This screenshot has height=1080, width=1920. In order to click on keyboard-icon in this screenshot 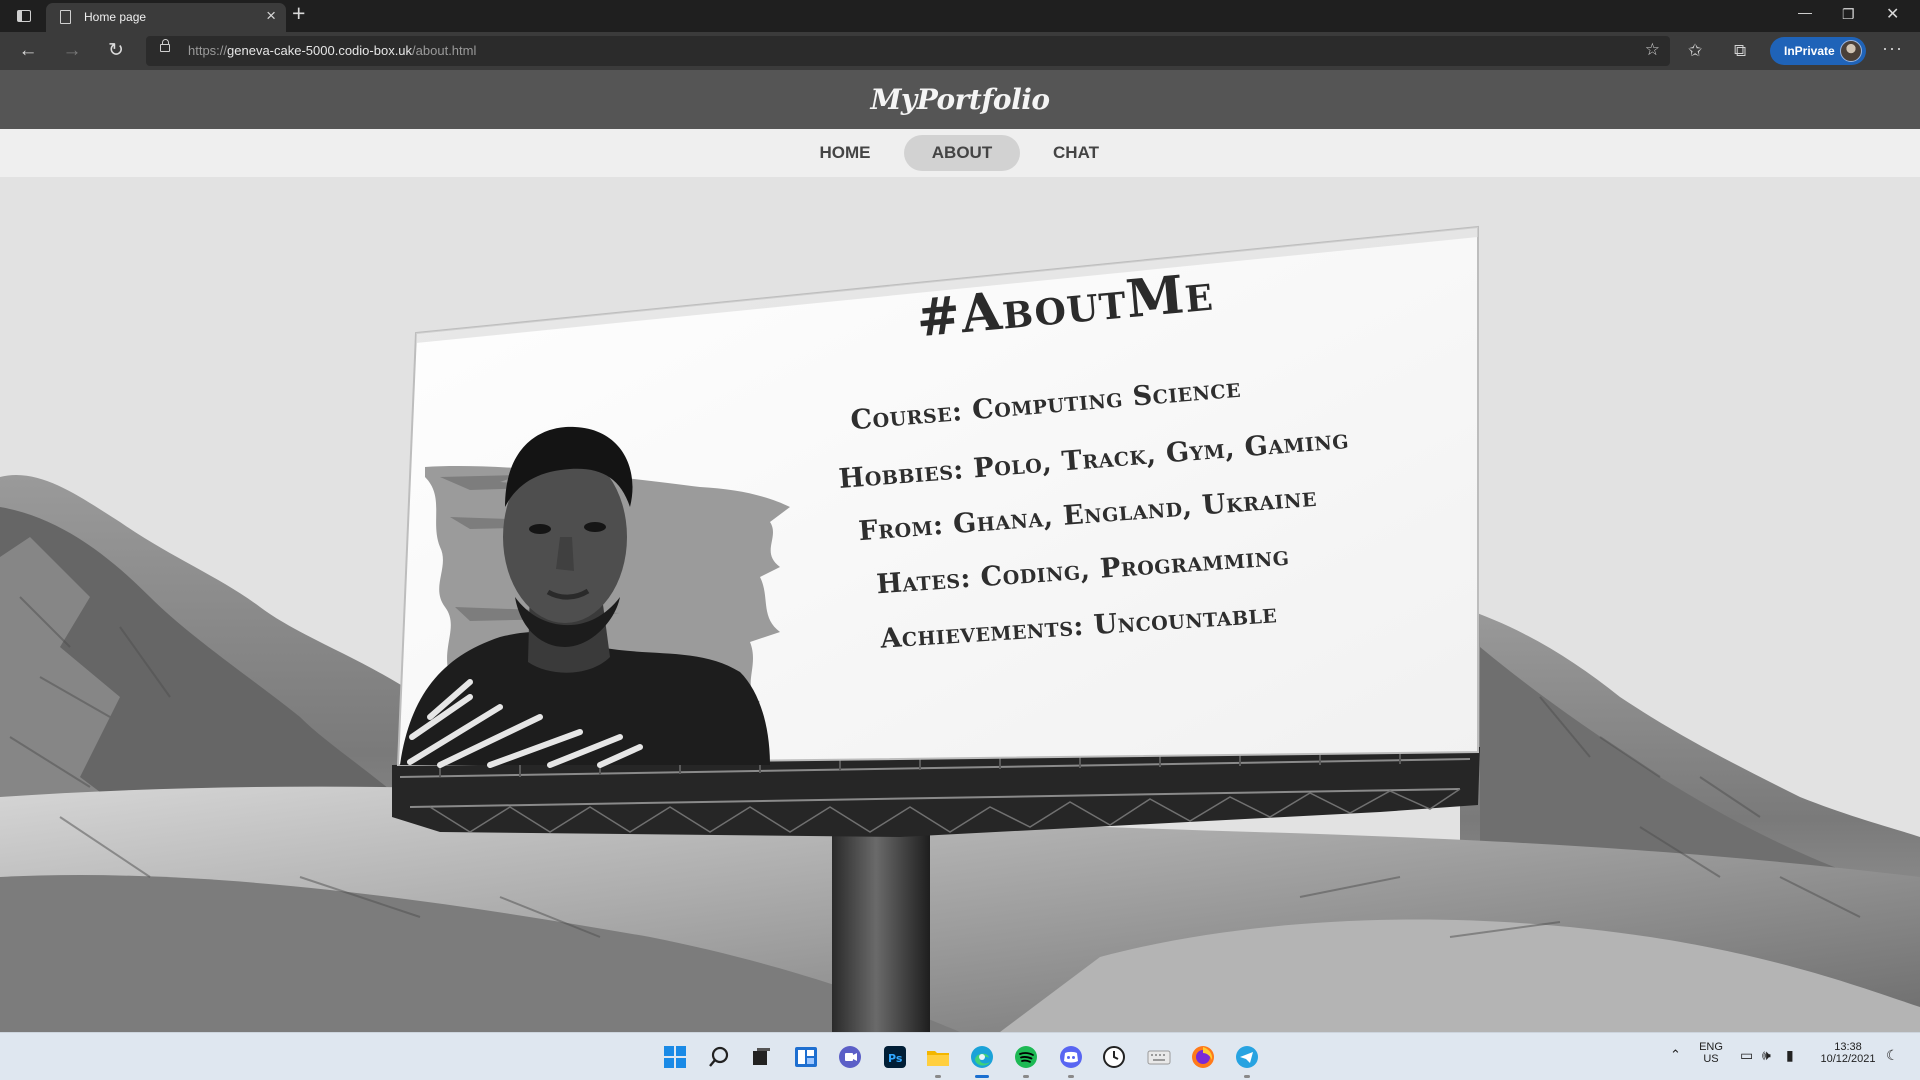, I will do `click(1159, 1057)`.